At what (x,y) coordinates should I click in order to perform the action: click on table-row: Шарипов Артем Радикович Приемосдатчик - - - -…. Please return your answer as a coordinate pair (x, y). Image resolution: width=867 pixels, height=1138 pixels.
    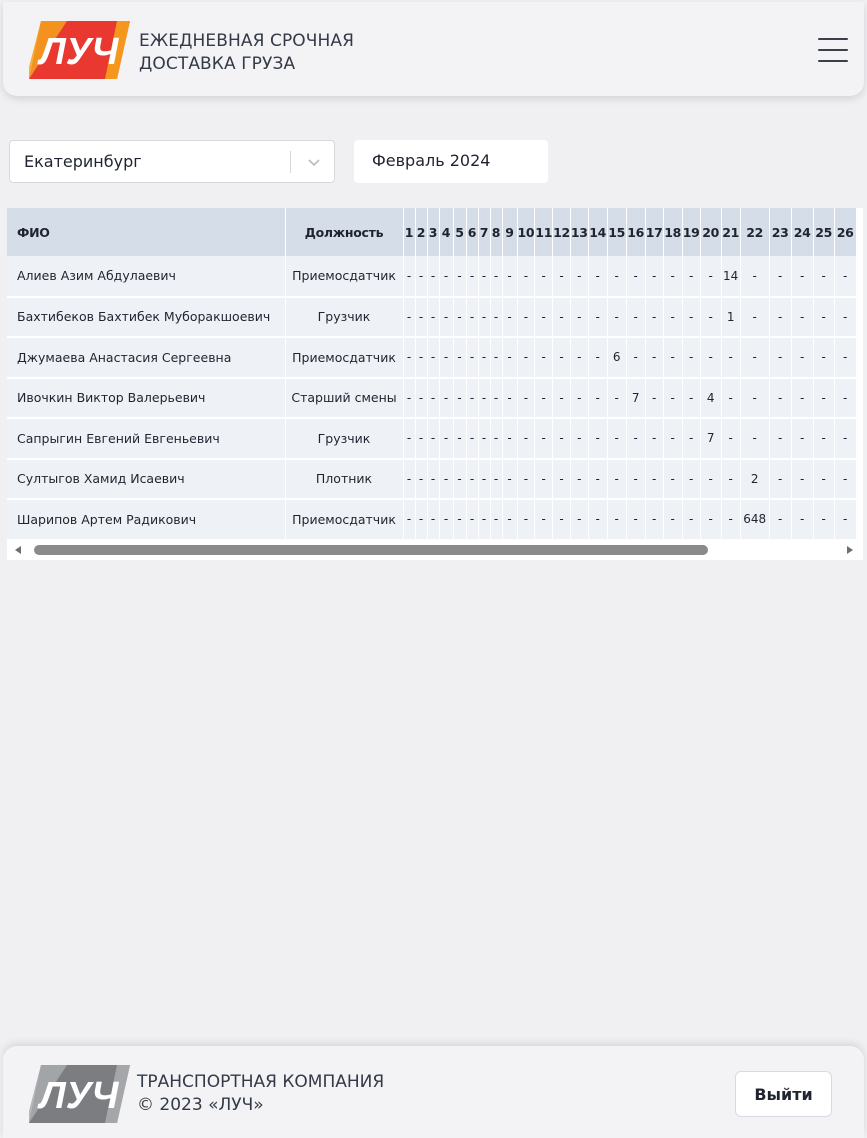
    Looking at the image, I should click on (432, 520).